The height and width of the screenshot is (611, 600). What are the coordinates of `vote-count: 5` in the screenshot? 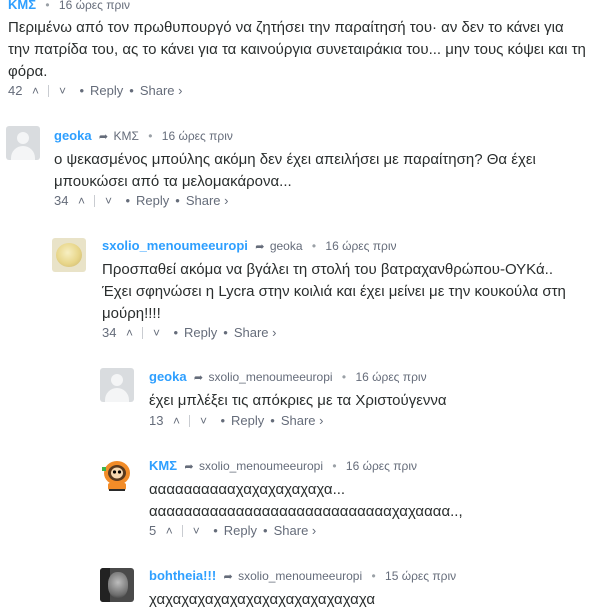 It's located at (153, 530).